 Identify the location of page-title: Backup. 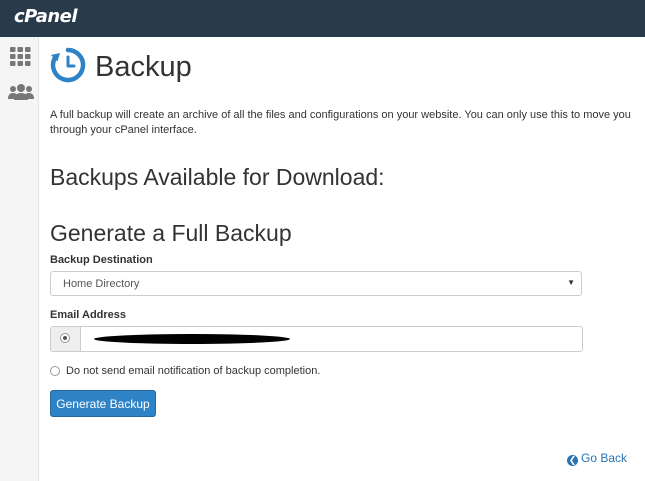
(143, 67).